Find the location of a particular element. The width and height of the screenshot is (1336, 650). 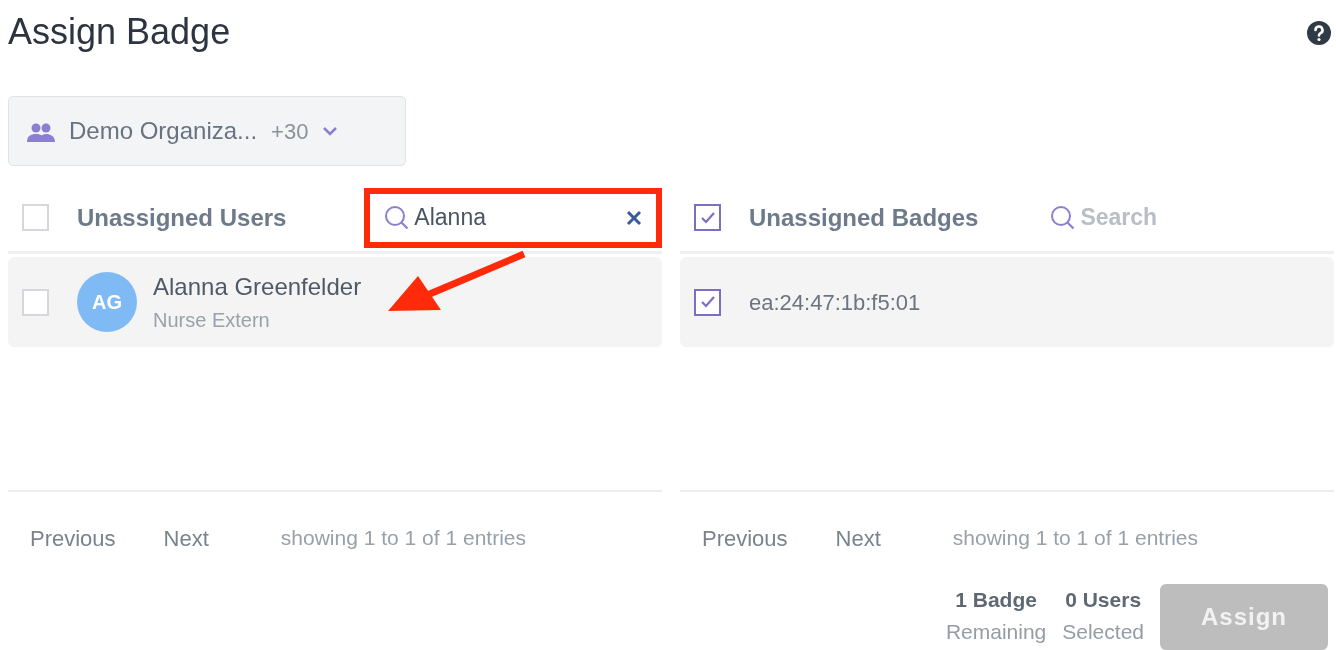

panel-title: Unassigned Users is located at coordinates (182, 217).